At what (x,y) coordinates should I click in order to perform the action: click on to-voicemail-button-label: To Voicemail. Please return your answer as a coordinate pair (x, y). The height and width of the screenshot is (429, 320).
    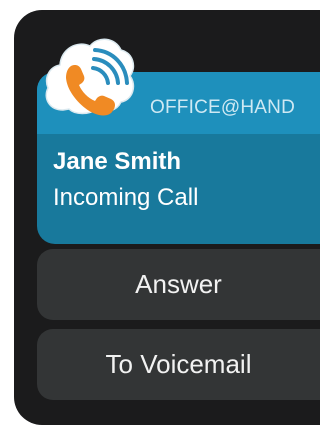
    Looking at the image, I should click on (178, 364).